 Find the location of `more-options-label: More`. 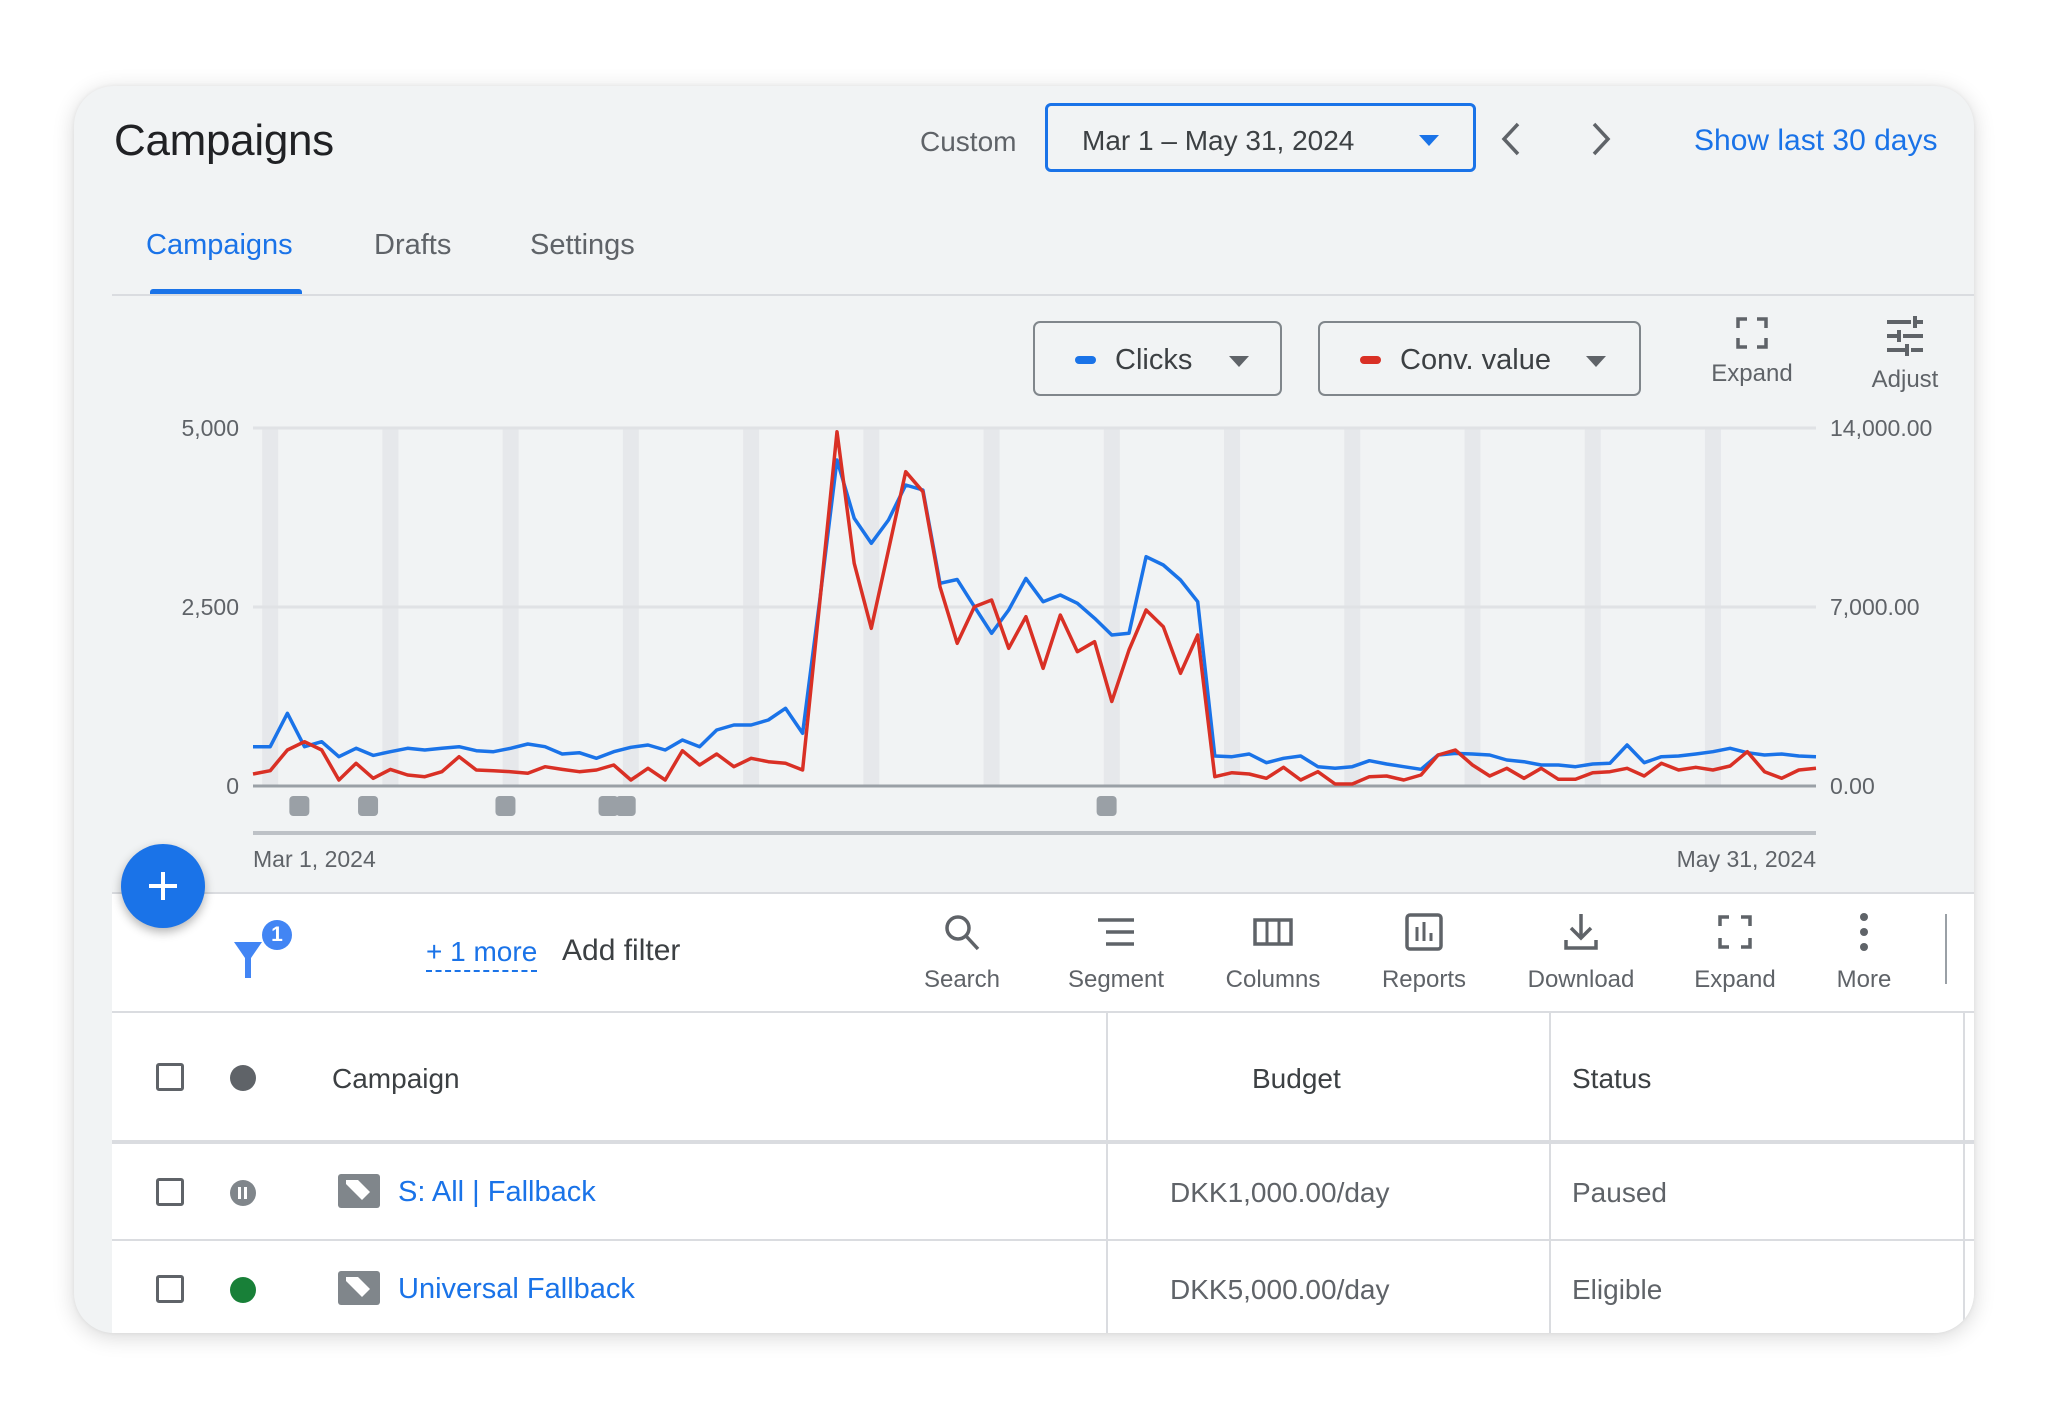

more-options-label: More is located at coordinates (1864, 979).